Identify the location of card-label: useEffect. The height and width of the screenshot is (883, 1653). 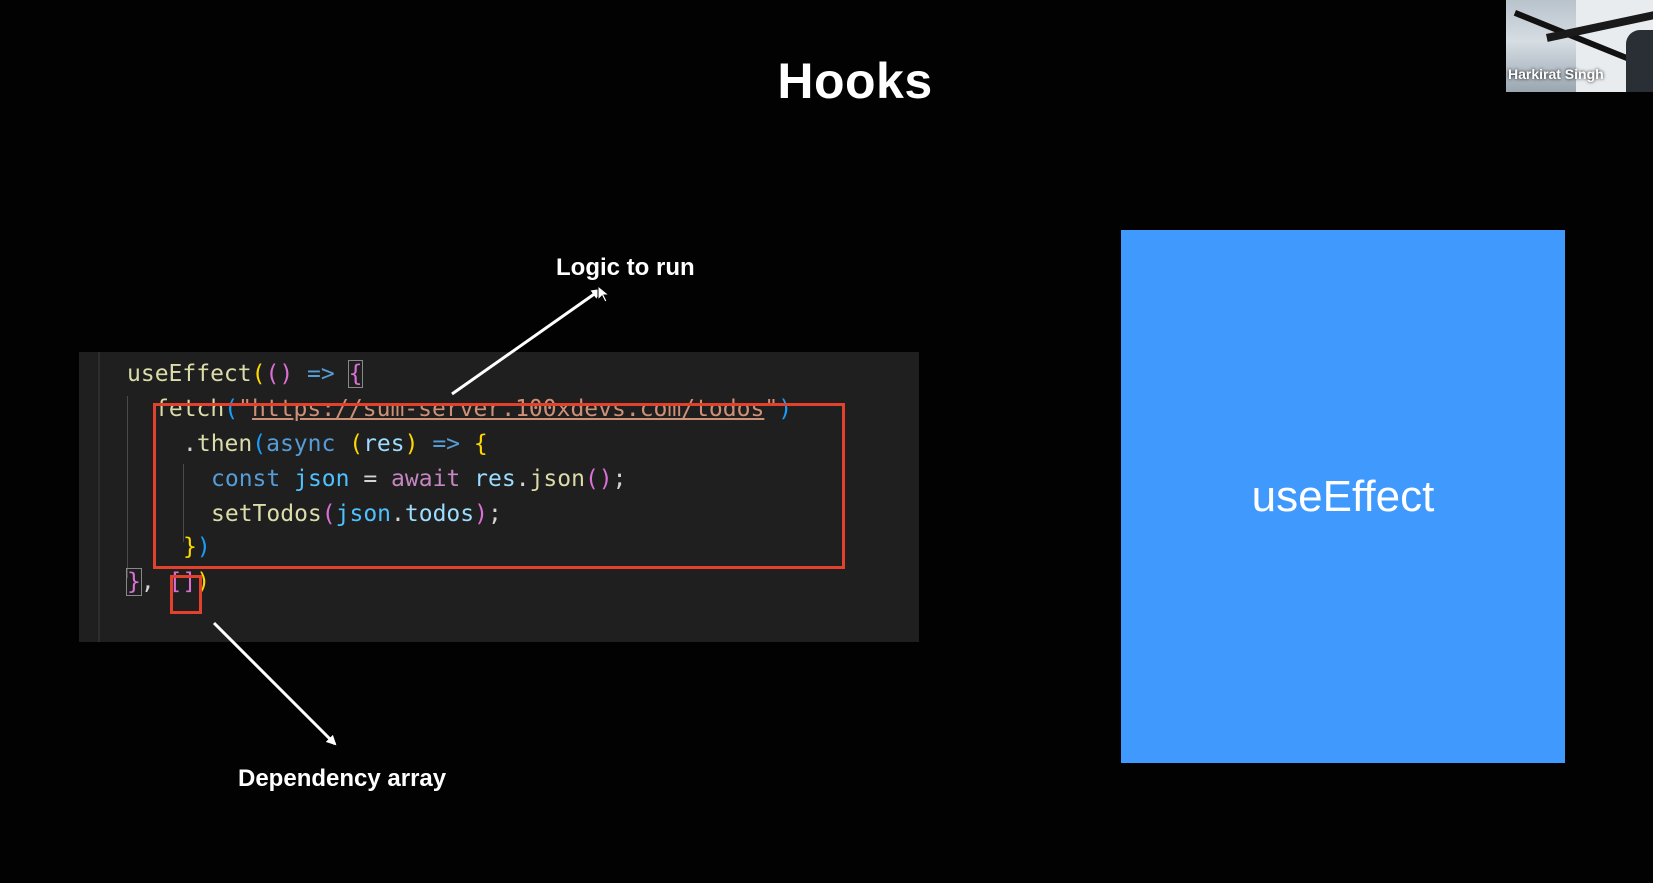
(1343, 496).